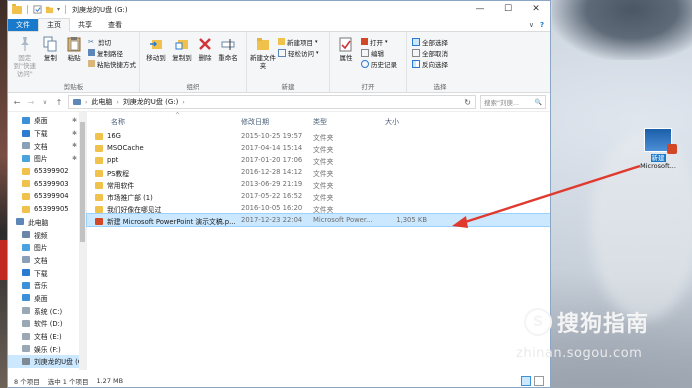  What do you see at coordinates (101, 102) in the screenshot?
I see `breadcrumb-this-pc: 此电脑` at bounding box center [101, 102].